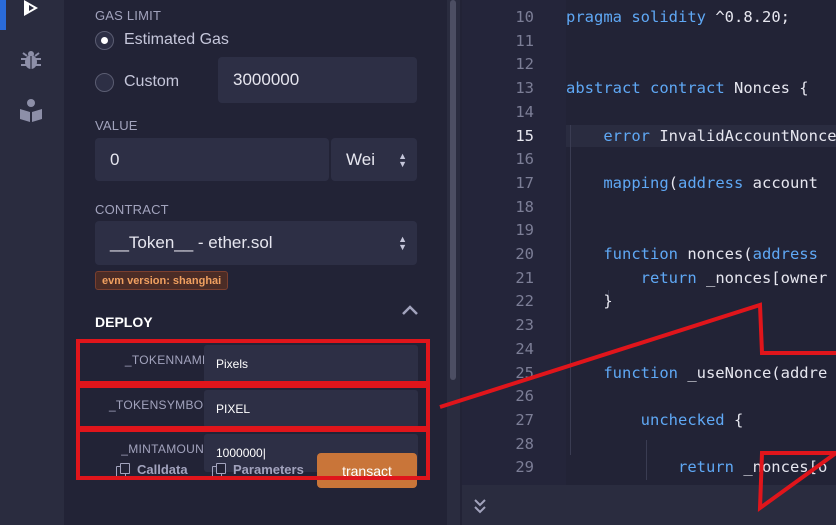 The height and width of the screenshot is (525, 836). I want to click on contract-label: CONTRACT, so click(132, 209).